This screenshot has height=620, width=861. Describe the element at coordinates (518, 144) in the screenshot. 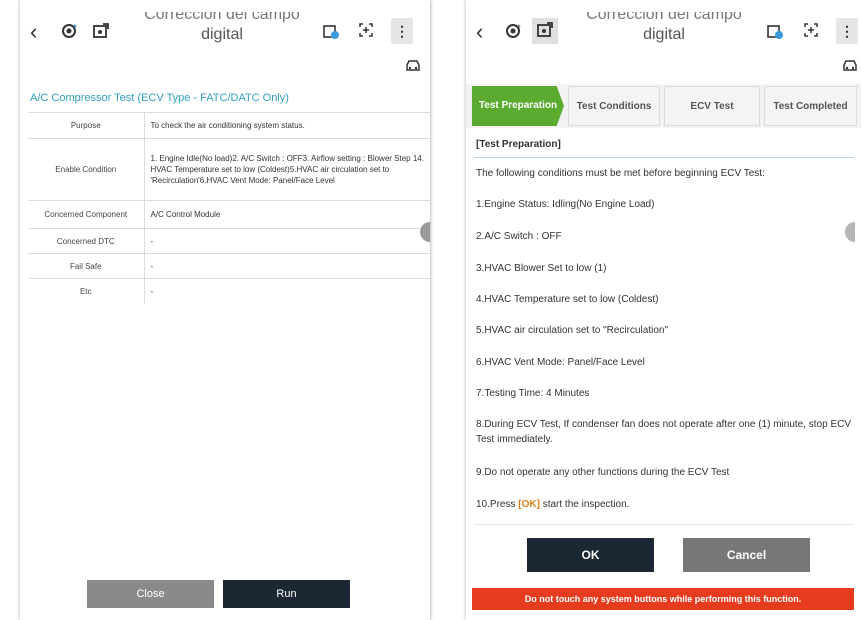

I see `section-title: [Test Preparation]` at that location.